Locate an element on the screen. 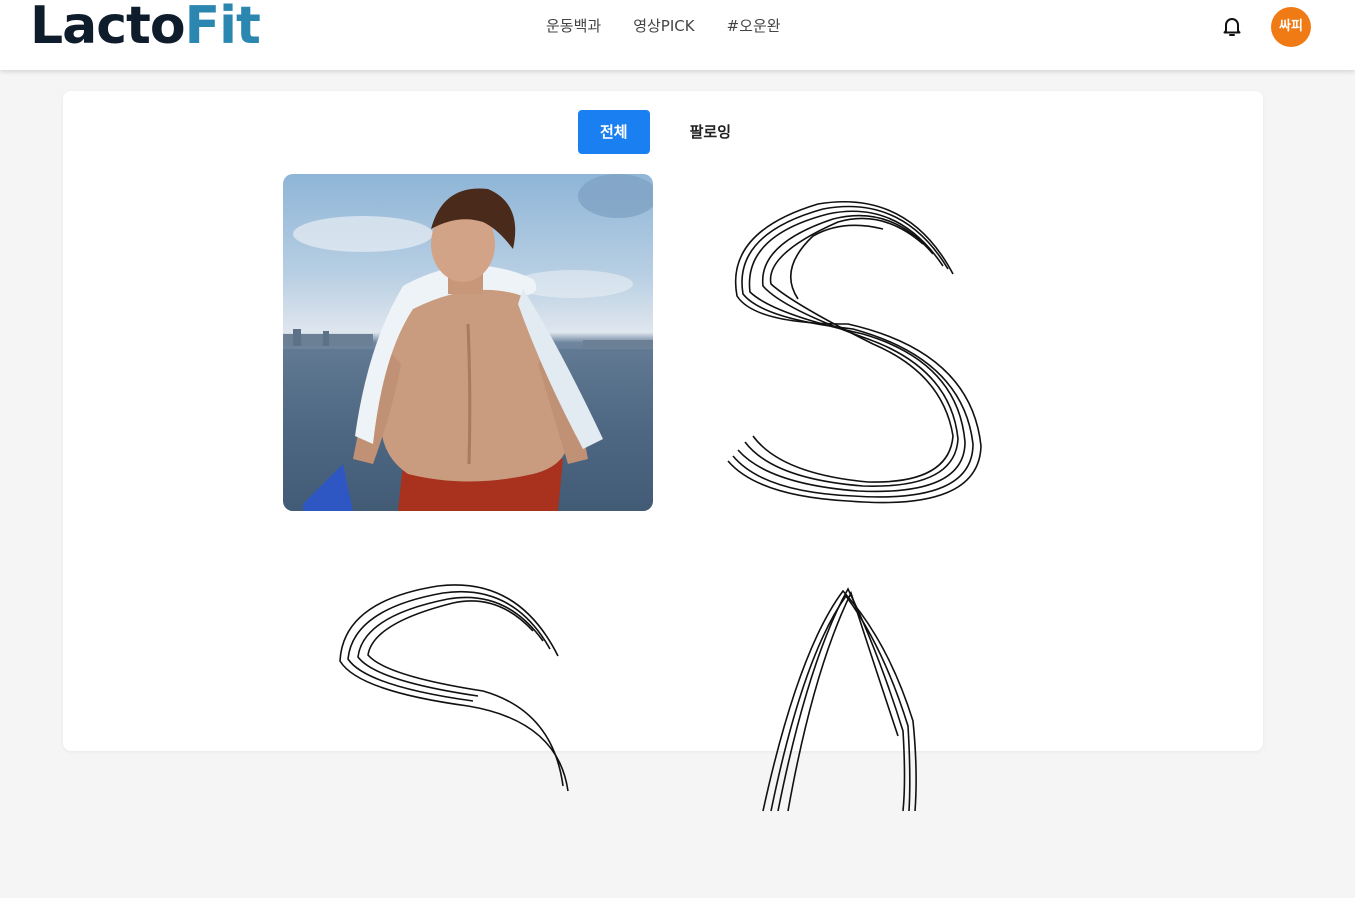 The image size is (1355, 898). bell-icon is located at coordinates (1232, 26).